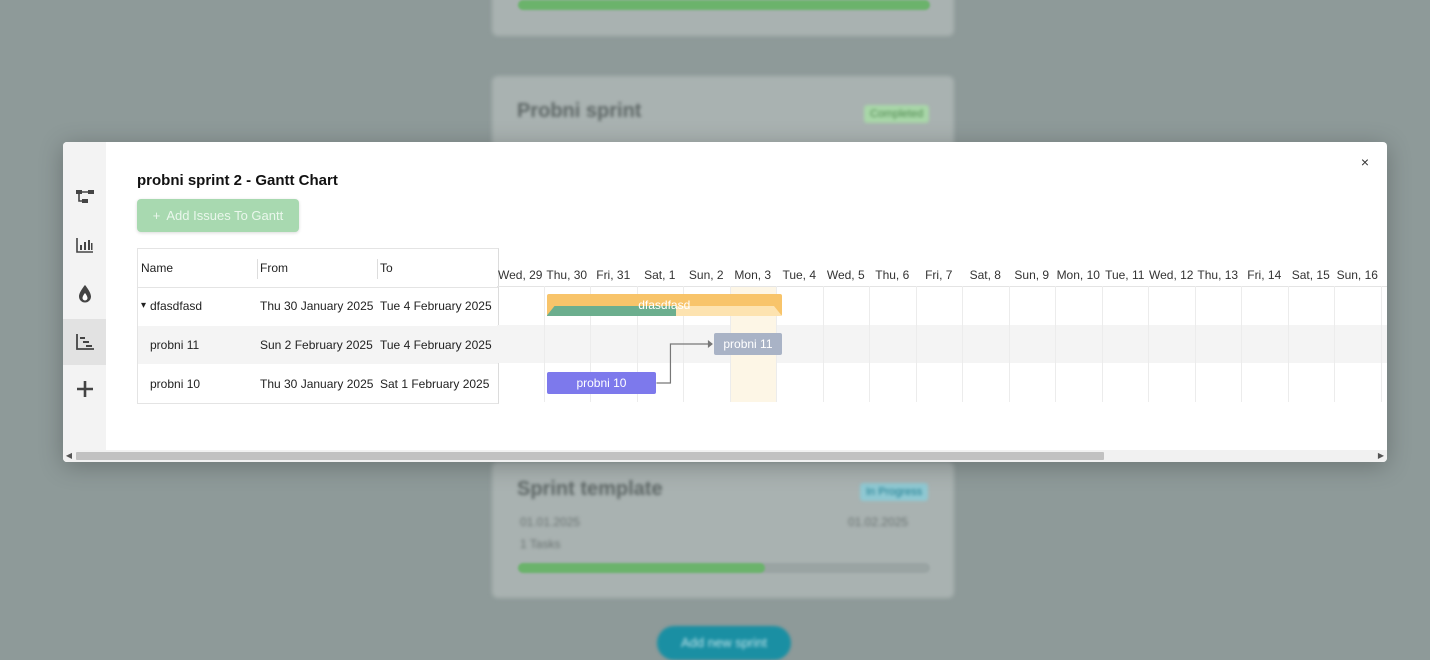 This screenshot has width=1430, height=660. I want to click on bg-progress-top, so click(724, 5).